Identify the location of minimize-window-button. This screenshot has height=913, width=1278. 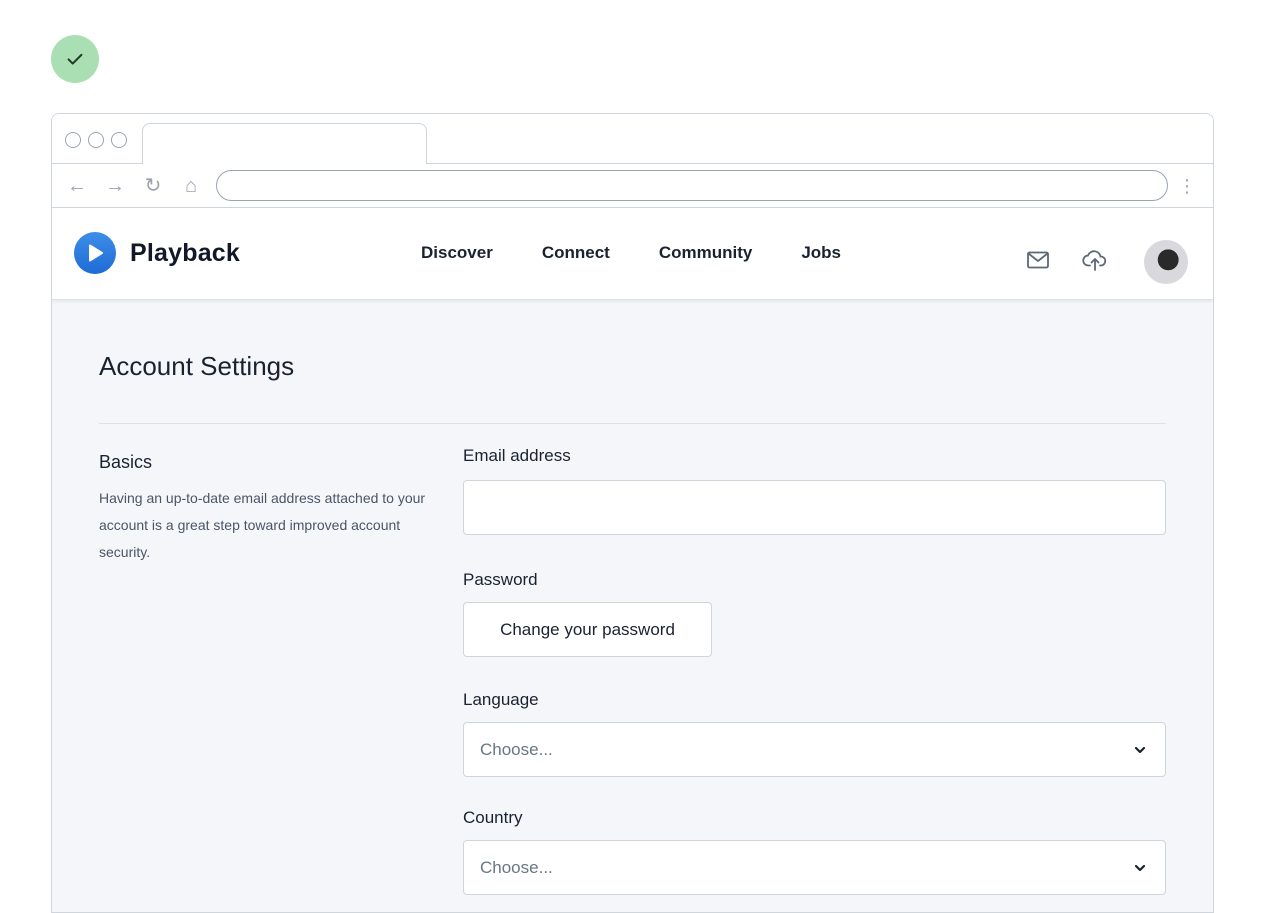
(96, 140).